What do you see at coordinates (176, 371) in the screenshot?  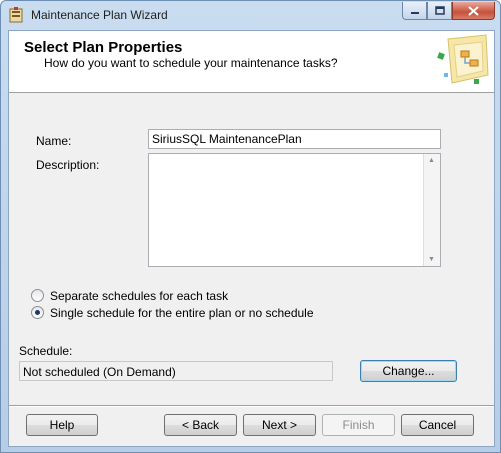 I see `schedule-value: Not scheduled (On Demand)` at bounding box center [176, 371].